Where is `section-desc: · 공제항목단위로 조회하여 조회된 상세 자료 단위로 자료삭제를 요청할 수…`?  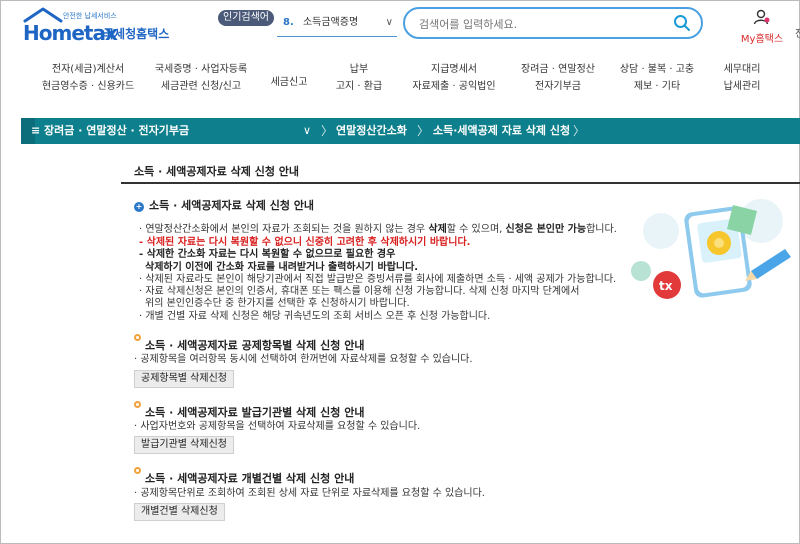 section-desc: · 공제항목단위로 조회하여 조회된 상세 자료 단위로 자료삭제를 요청할 수… is located at coordinates (309, 493).